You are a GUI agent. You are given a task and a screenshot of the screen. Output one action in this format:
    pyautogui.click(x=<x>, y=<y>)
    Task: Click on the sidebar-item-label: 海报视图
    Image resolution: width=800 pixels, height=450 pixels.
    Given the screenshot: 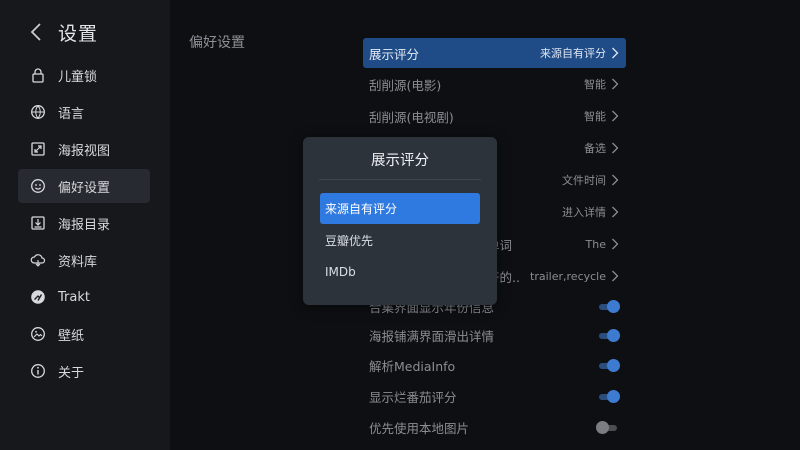 What is the action you would take?
    pyautogui.click(x=84, y=151)
    